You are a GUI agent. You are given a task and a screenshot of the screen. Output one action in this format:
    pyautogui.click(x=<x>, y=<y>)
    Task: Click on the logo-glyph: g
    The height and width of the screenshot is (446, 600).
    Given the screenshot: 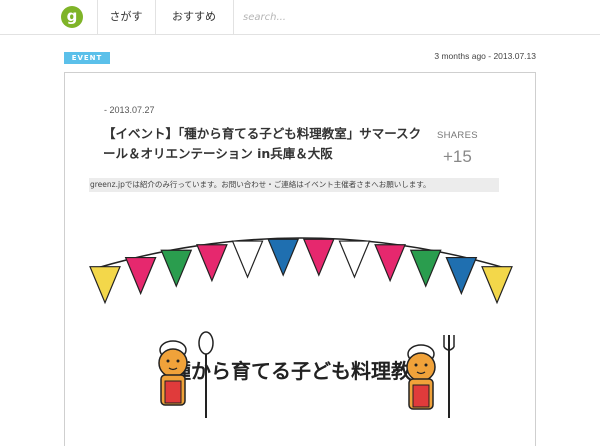 What is the action you would take?
    pyautogui.click(x=72, y=16)
    